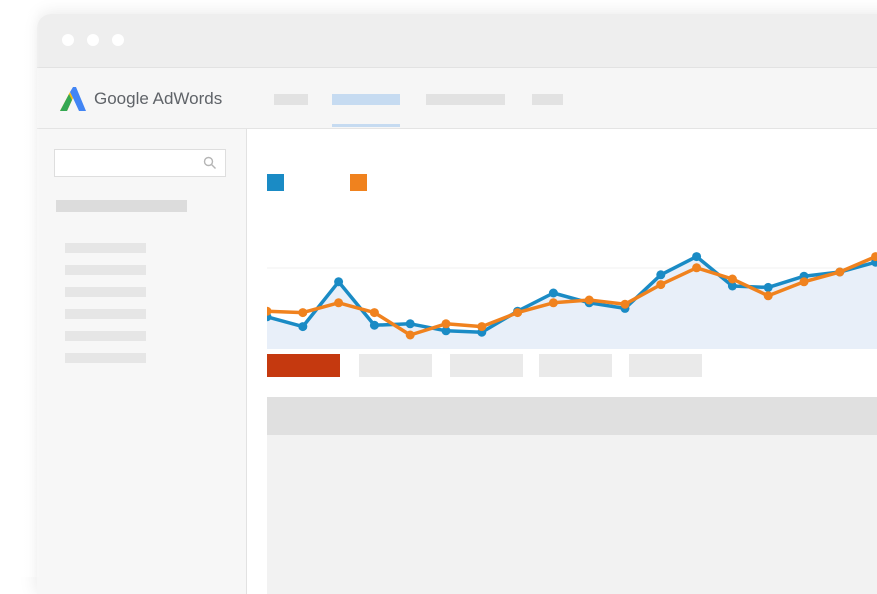 This screenshot has height=594, width=877. I want to click on table-header, so click(572, 416).